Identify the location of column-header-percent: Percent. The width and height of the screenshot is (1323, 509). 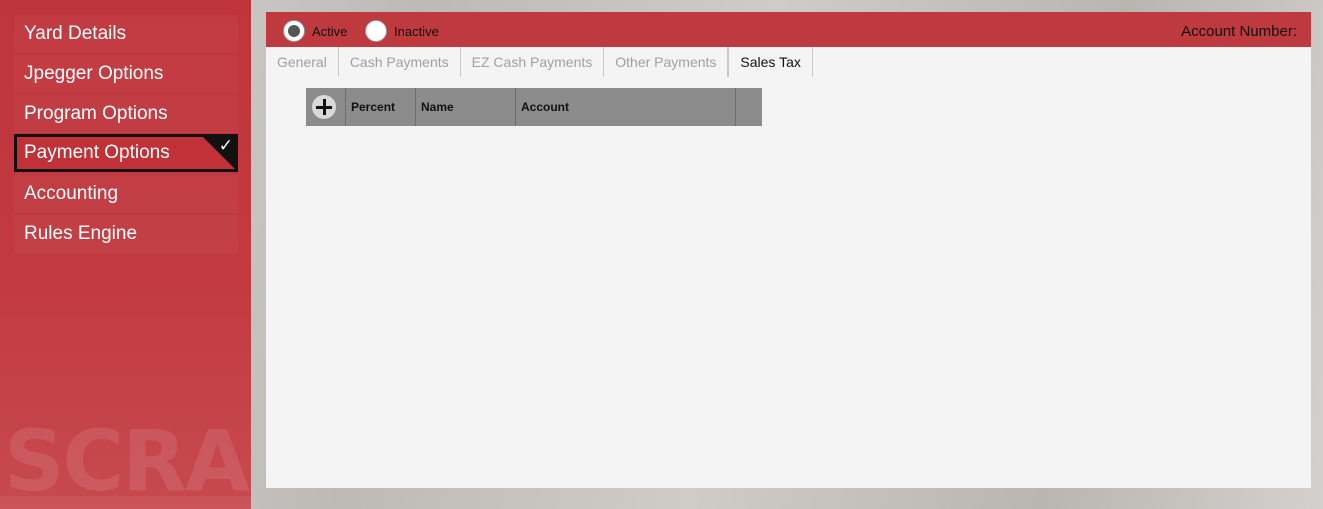
(381, 107).